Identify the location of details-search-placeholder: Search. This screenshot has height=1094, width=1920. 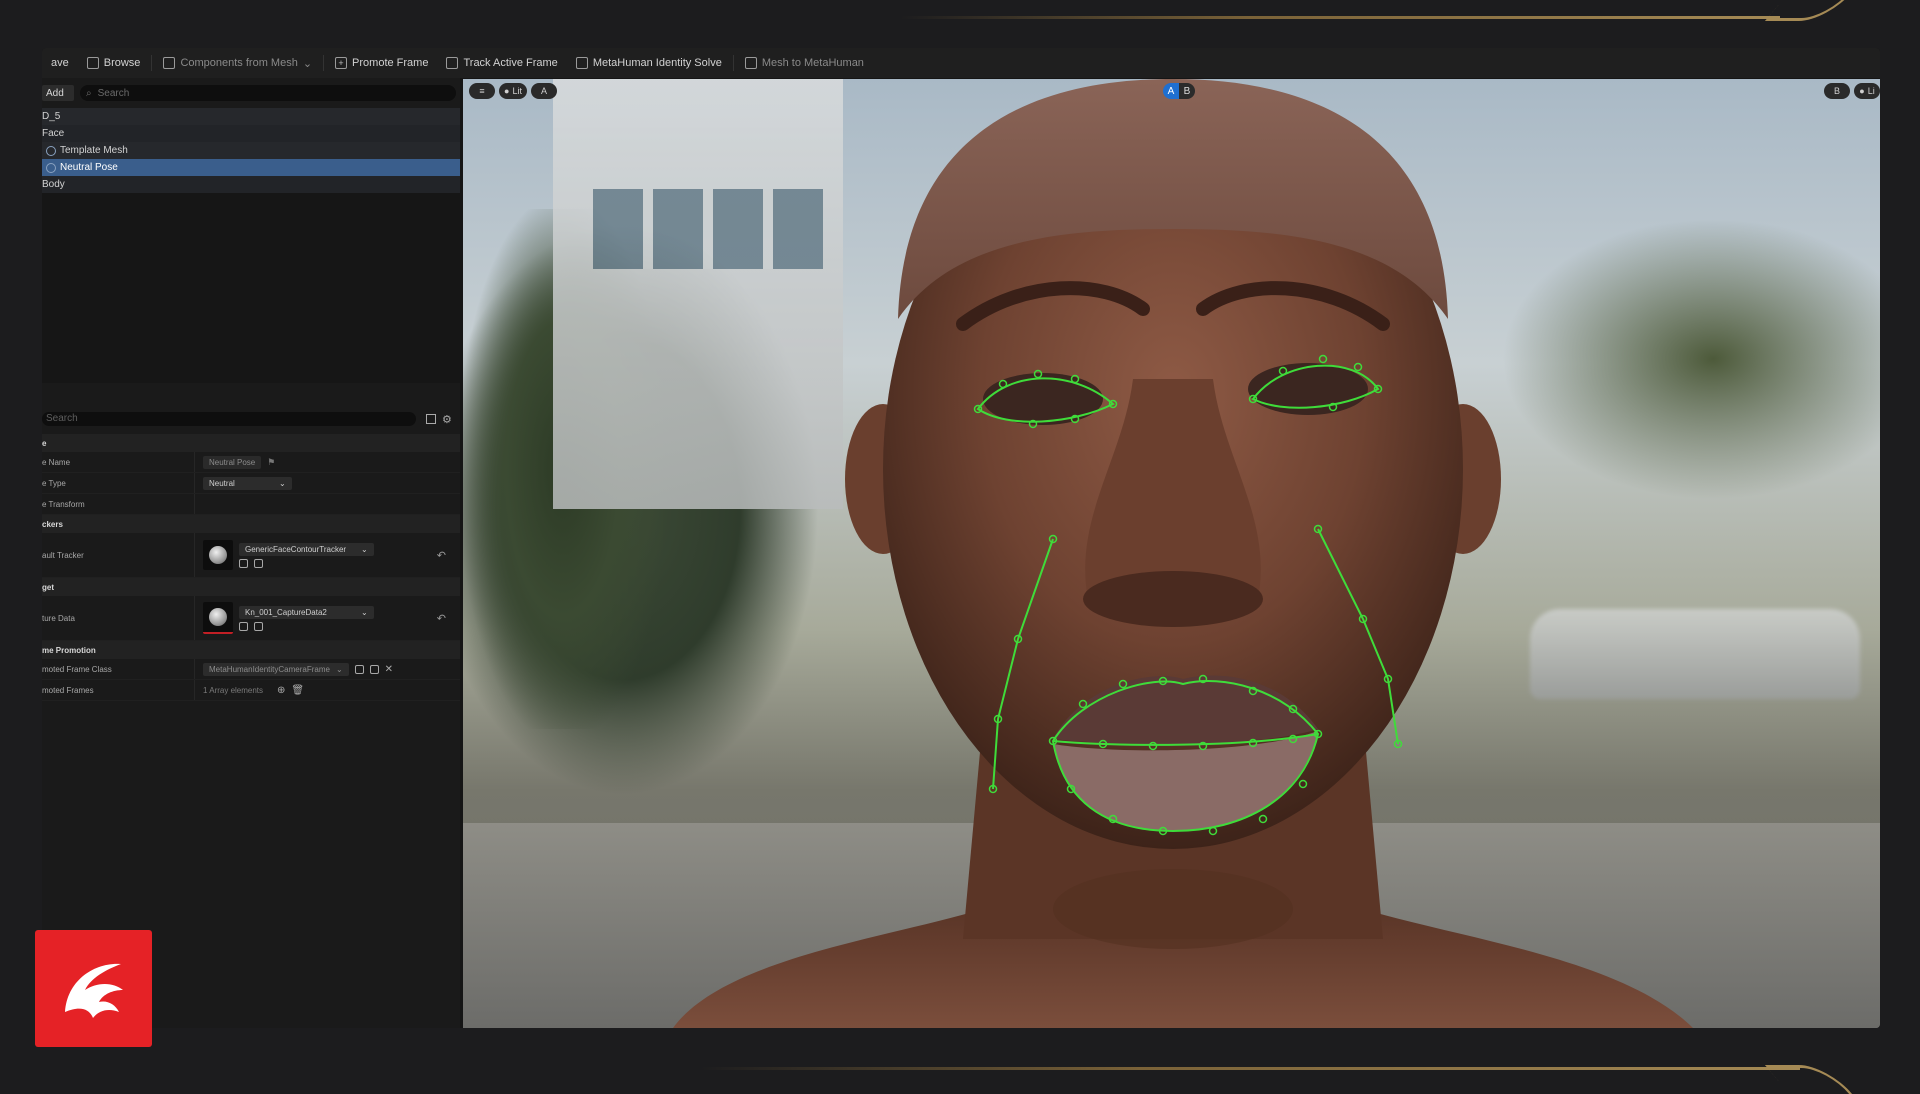
(62, 418).